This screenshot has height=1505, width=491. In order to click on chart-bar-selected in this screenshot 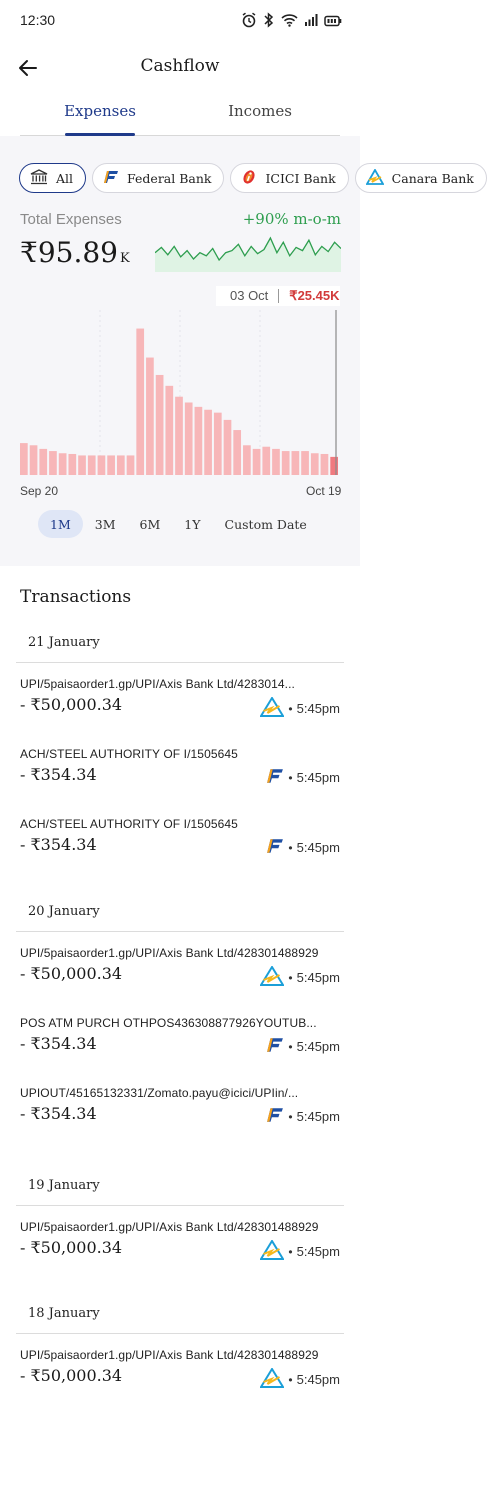, I will do `click(334, 465)`.